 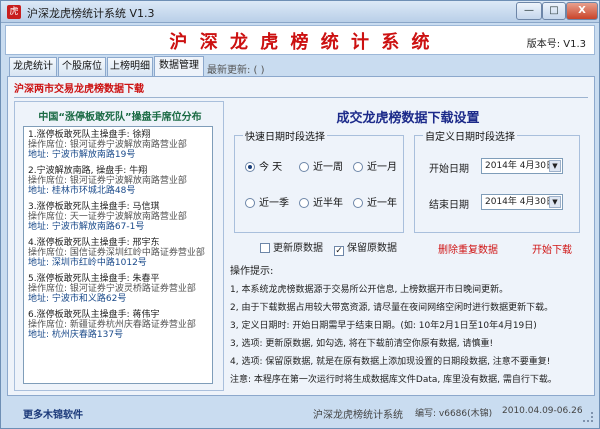 I want to click on end-date-label: 结束日期, so click(x=449, y=205).